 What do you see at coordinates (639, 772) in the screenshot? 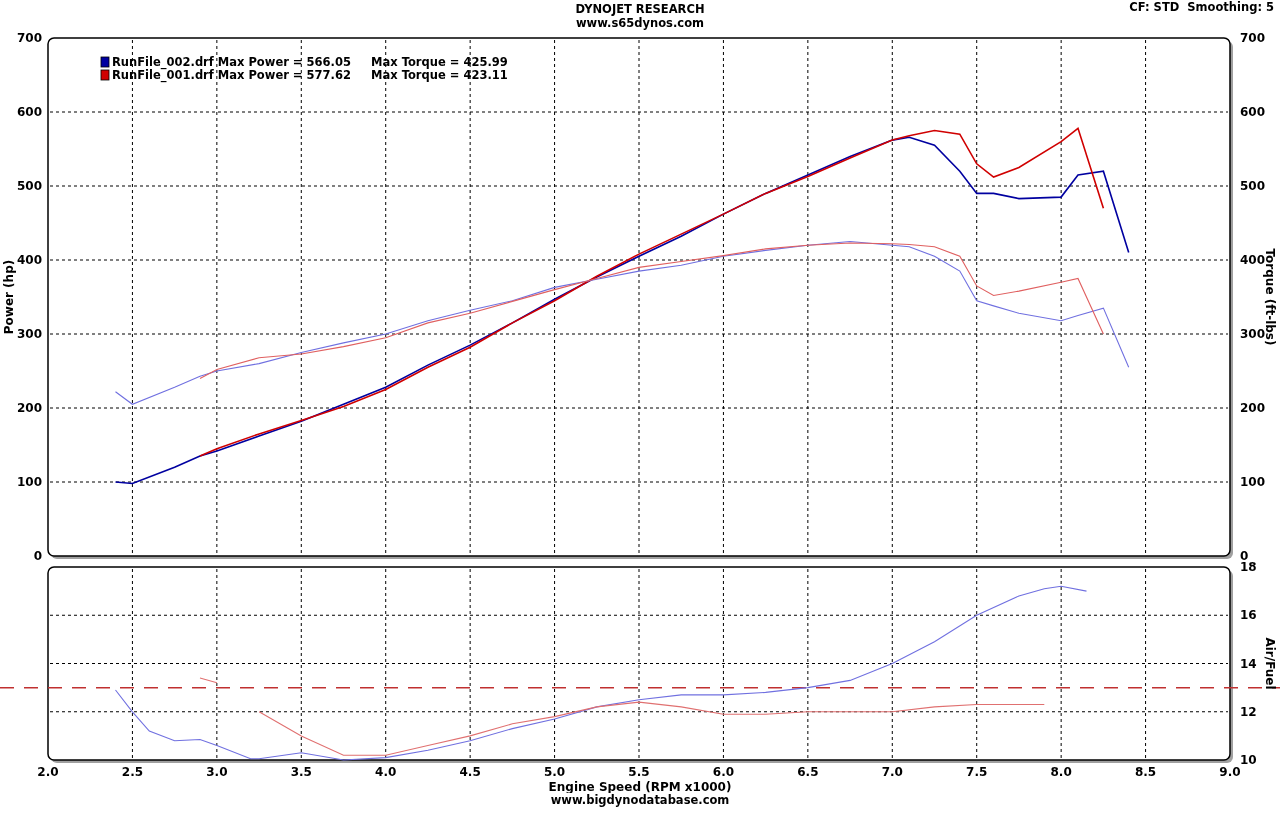
I see `tick-label: 5.5` at bounding box center [639, 772].